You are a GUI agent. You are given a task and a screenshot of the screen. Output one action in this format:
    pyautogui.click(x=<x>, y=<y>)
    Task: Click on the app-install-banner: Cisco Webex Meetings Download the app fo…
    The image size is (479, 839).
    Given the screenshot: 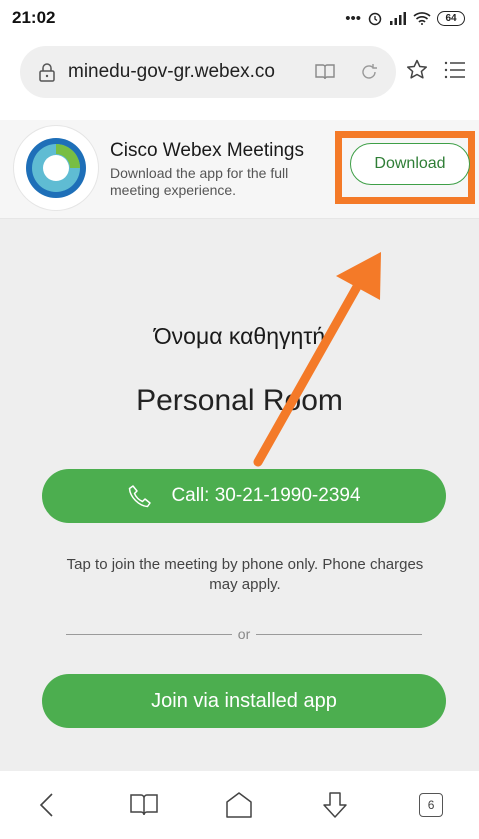 What is the action you would take?
    pyautogui.click(x=239, y=169)
    